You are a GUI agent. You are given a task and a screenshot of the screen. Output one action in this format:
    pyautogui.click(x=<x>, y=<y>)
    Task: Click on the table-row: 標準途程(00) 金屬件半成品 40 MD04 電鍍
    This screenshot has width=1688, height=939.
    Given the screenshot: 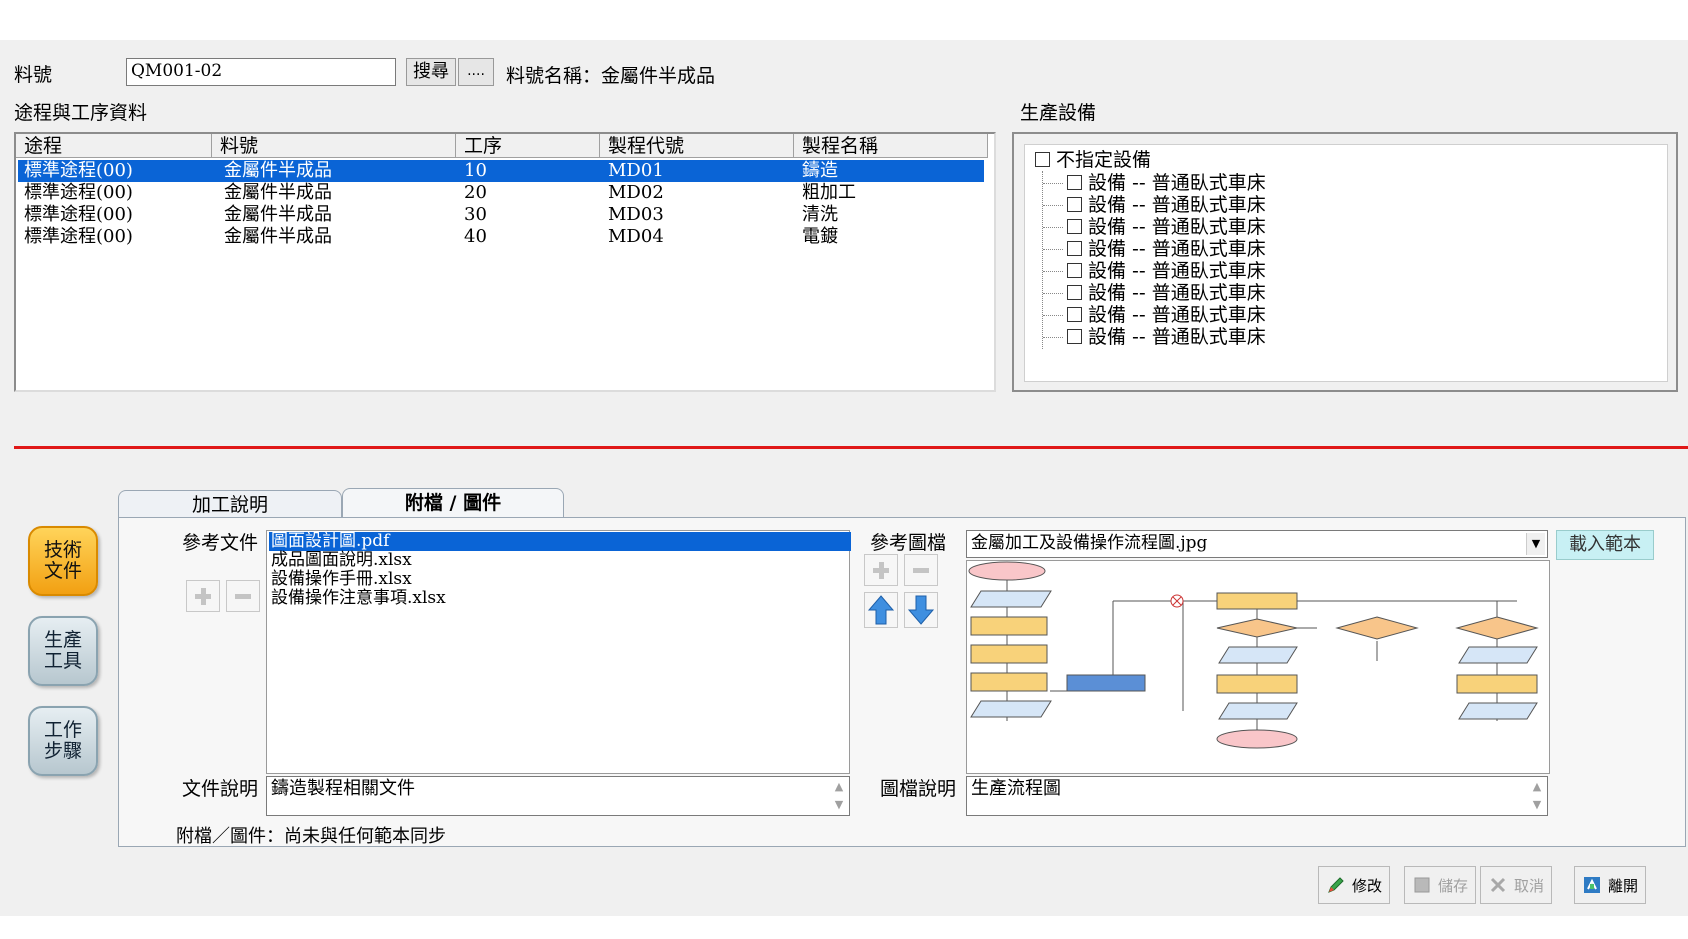 What is the action you would take?
    pyautogui.click(x=501, y=237)
    